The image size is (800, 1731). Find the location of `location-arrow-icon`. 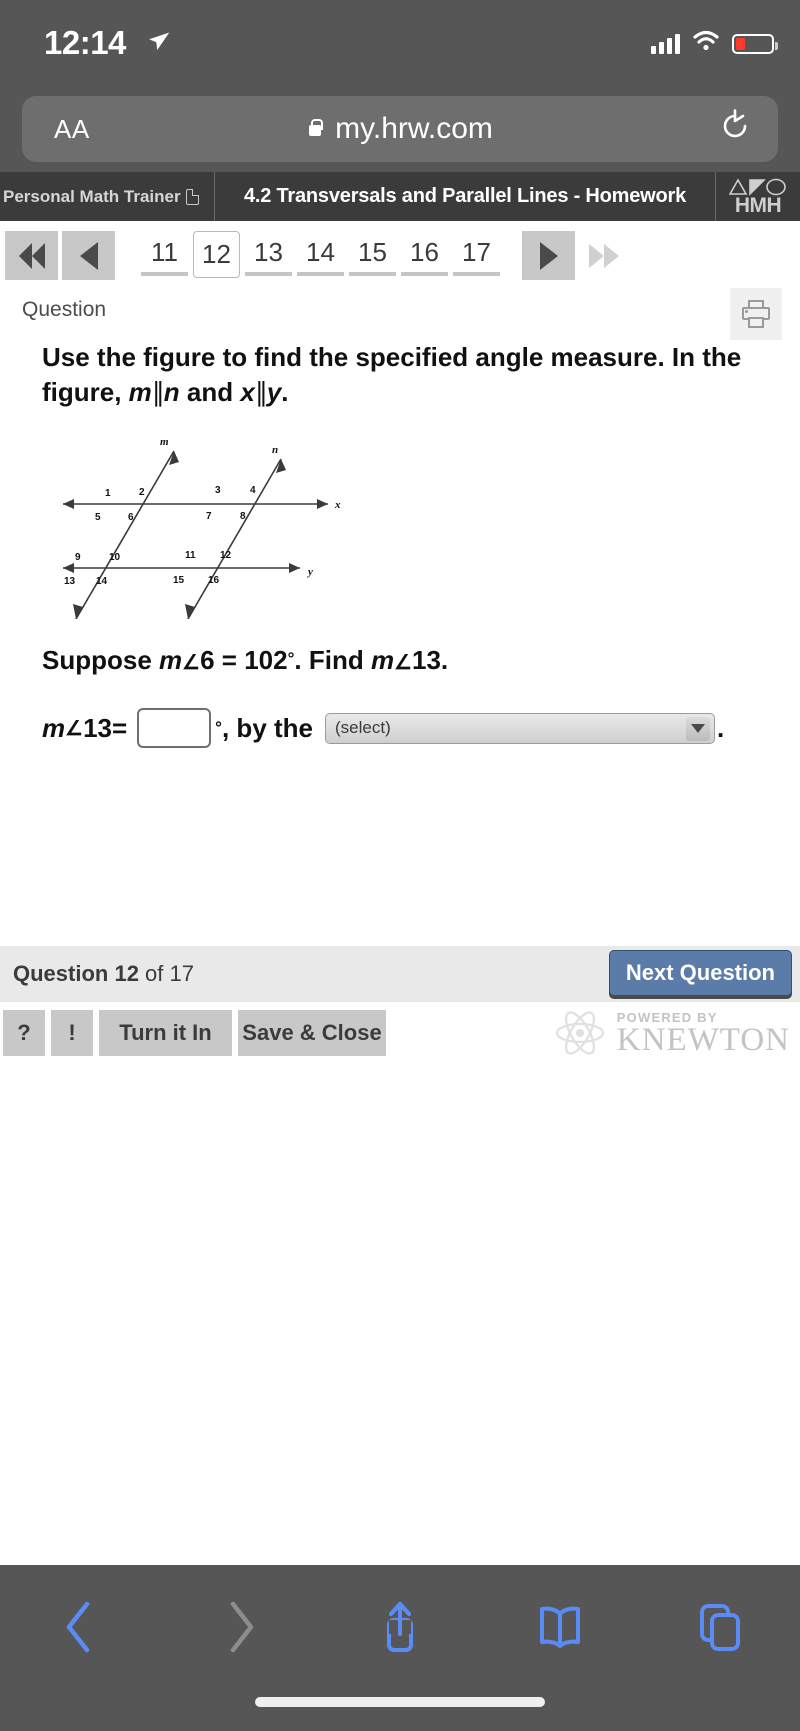

location-arrow-icon is located at coordinates (158, 43).